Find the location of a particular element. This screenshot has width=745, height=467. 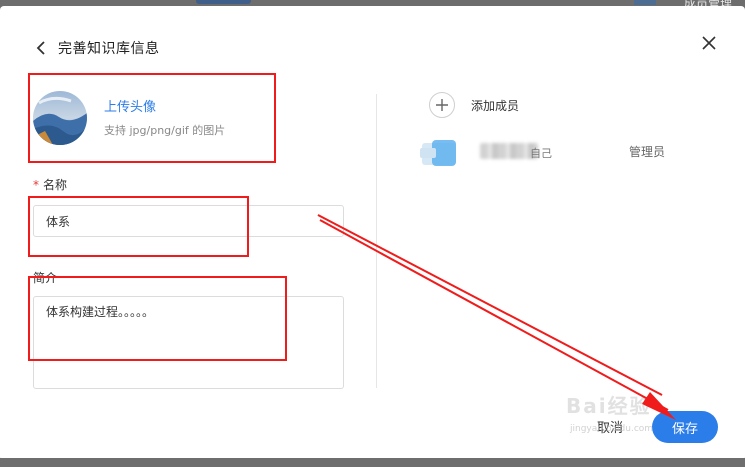

plus-icon is located at coordinates (442, 105).